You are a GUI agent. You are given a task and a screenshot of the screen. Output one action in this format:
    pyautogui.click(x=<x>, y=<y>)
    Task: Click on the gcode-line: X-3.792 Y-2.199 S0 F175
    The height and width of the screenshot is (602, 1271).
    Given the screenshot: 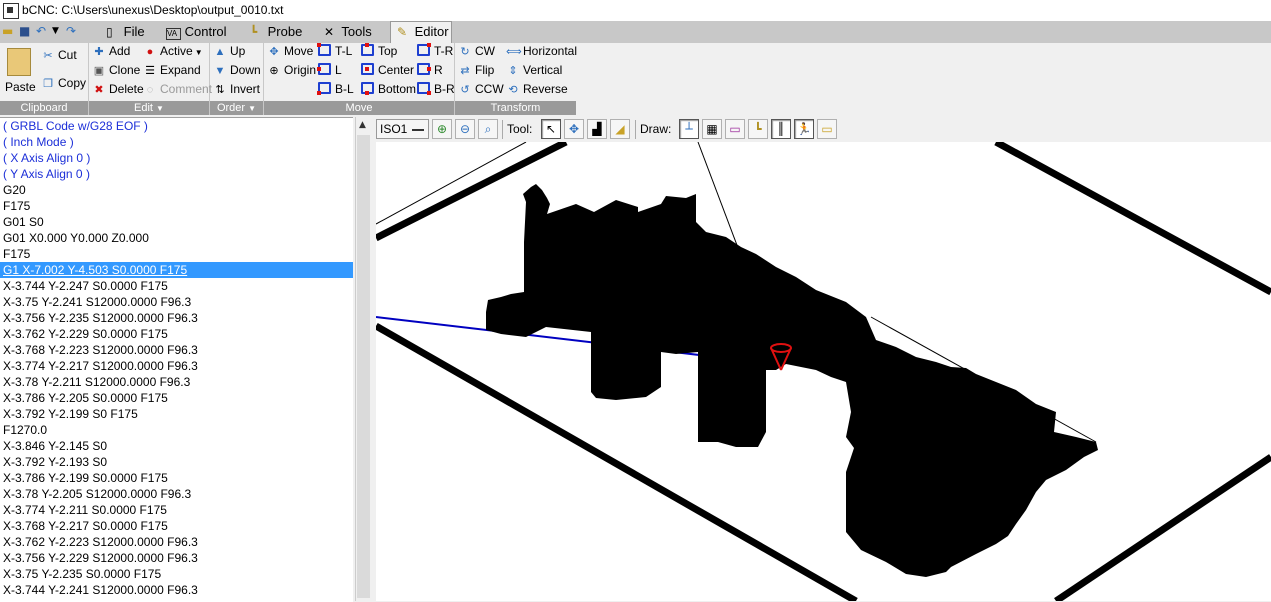 What is the action you would take?
    pyautogui.click(x=70, y=414)
    